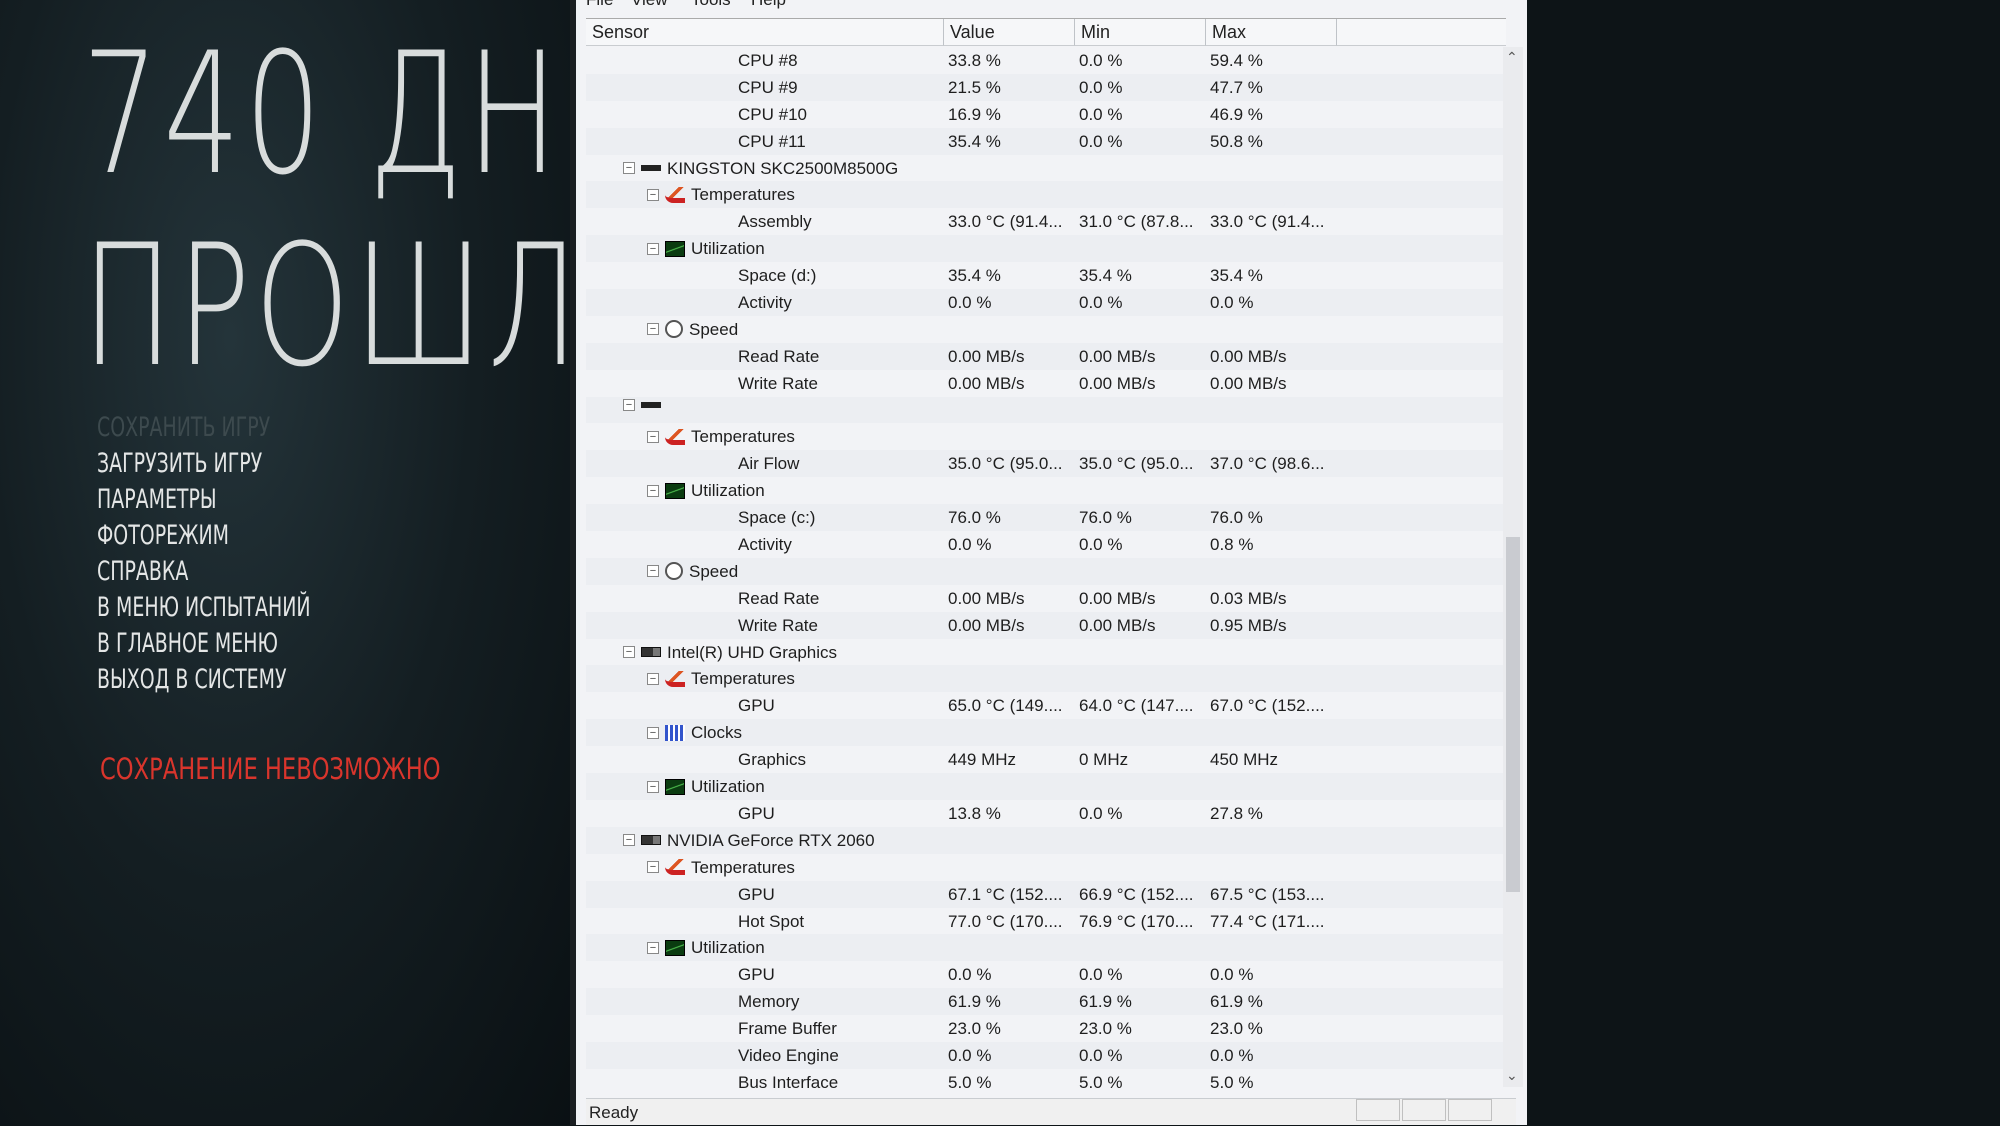  I want to click on sensor-row: Graphics 449 MHz 0 MHz 450 MHz, so click(1046, 759).